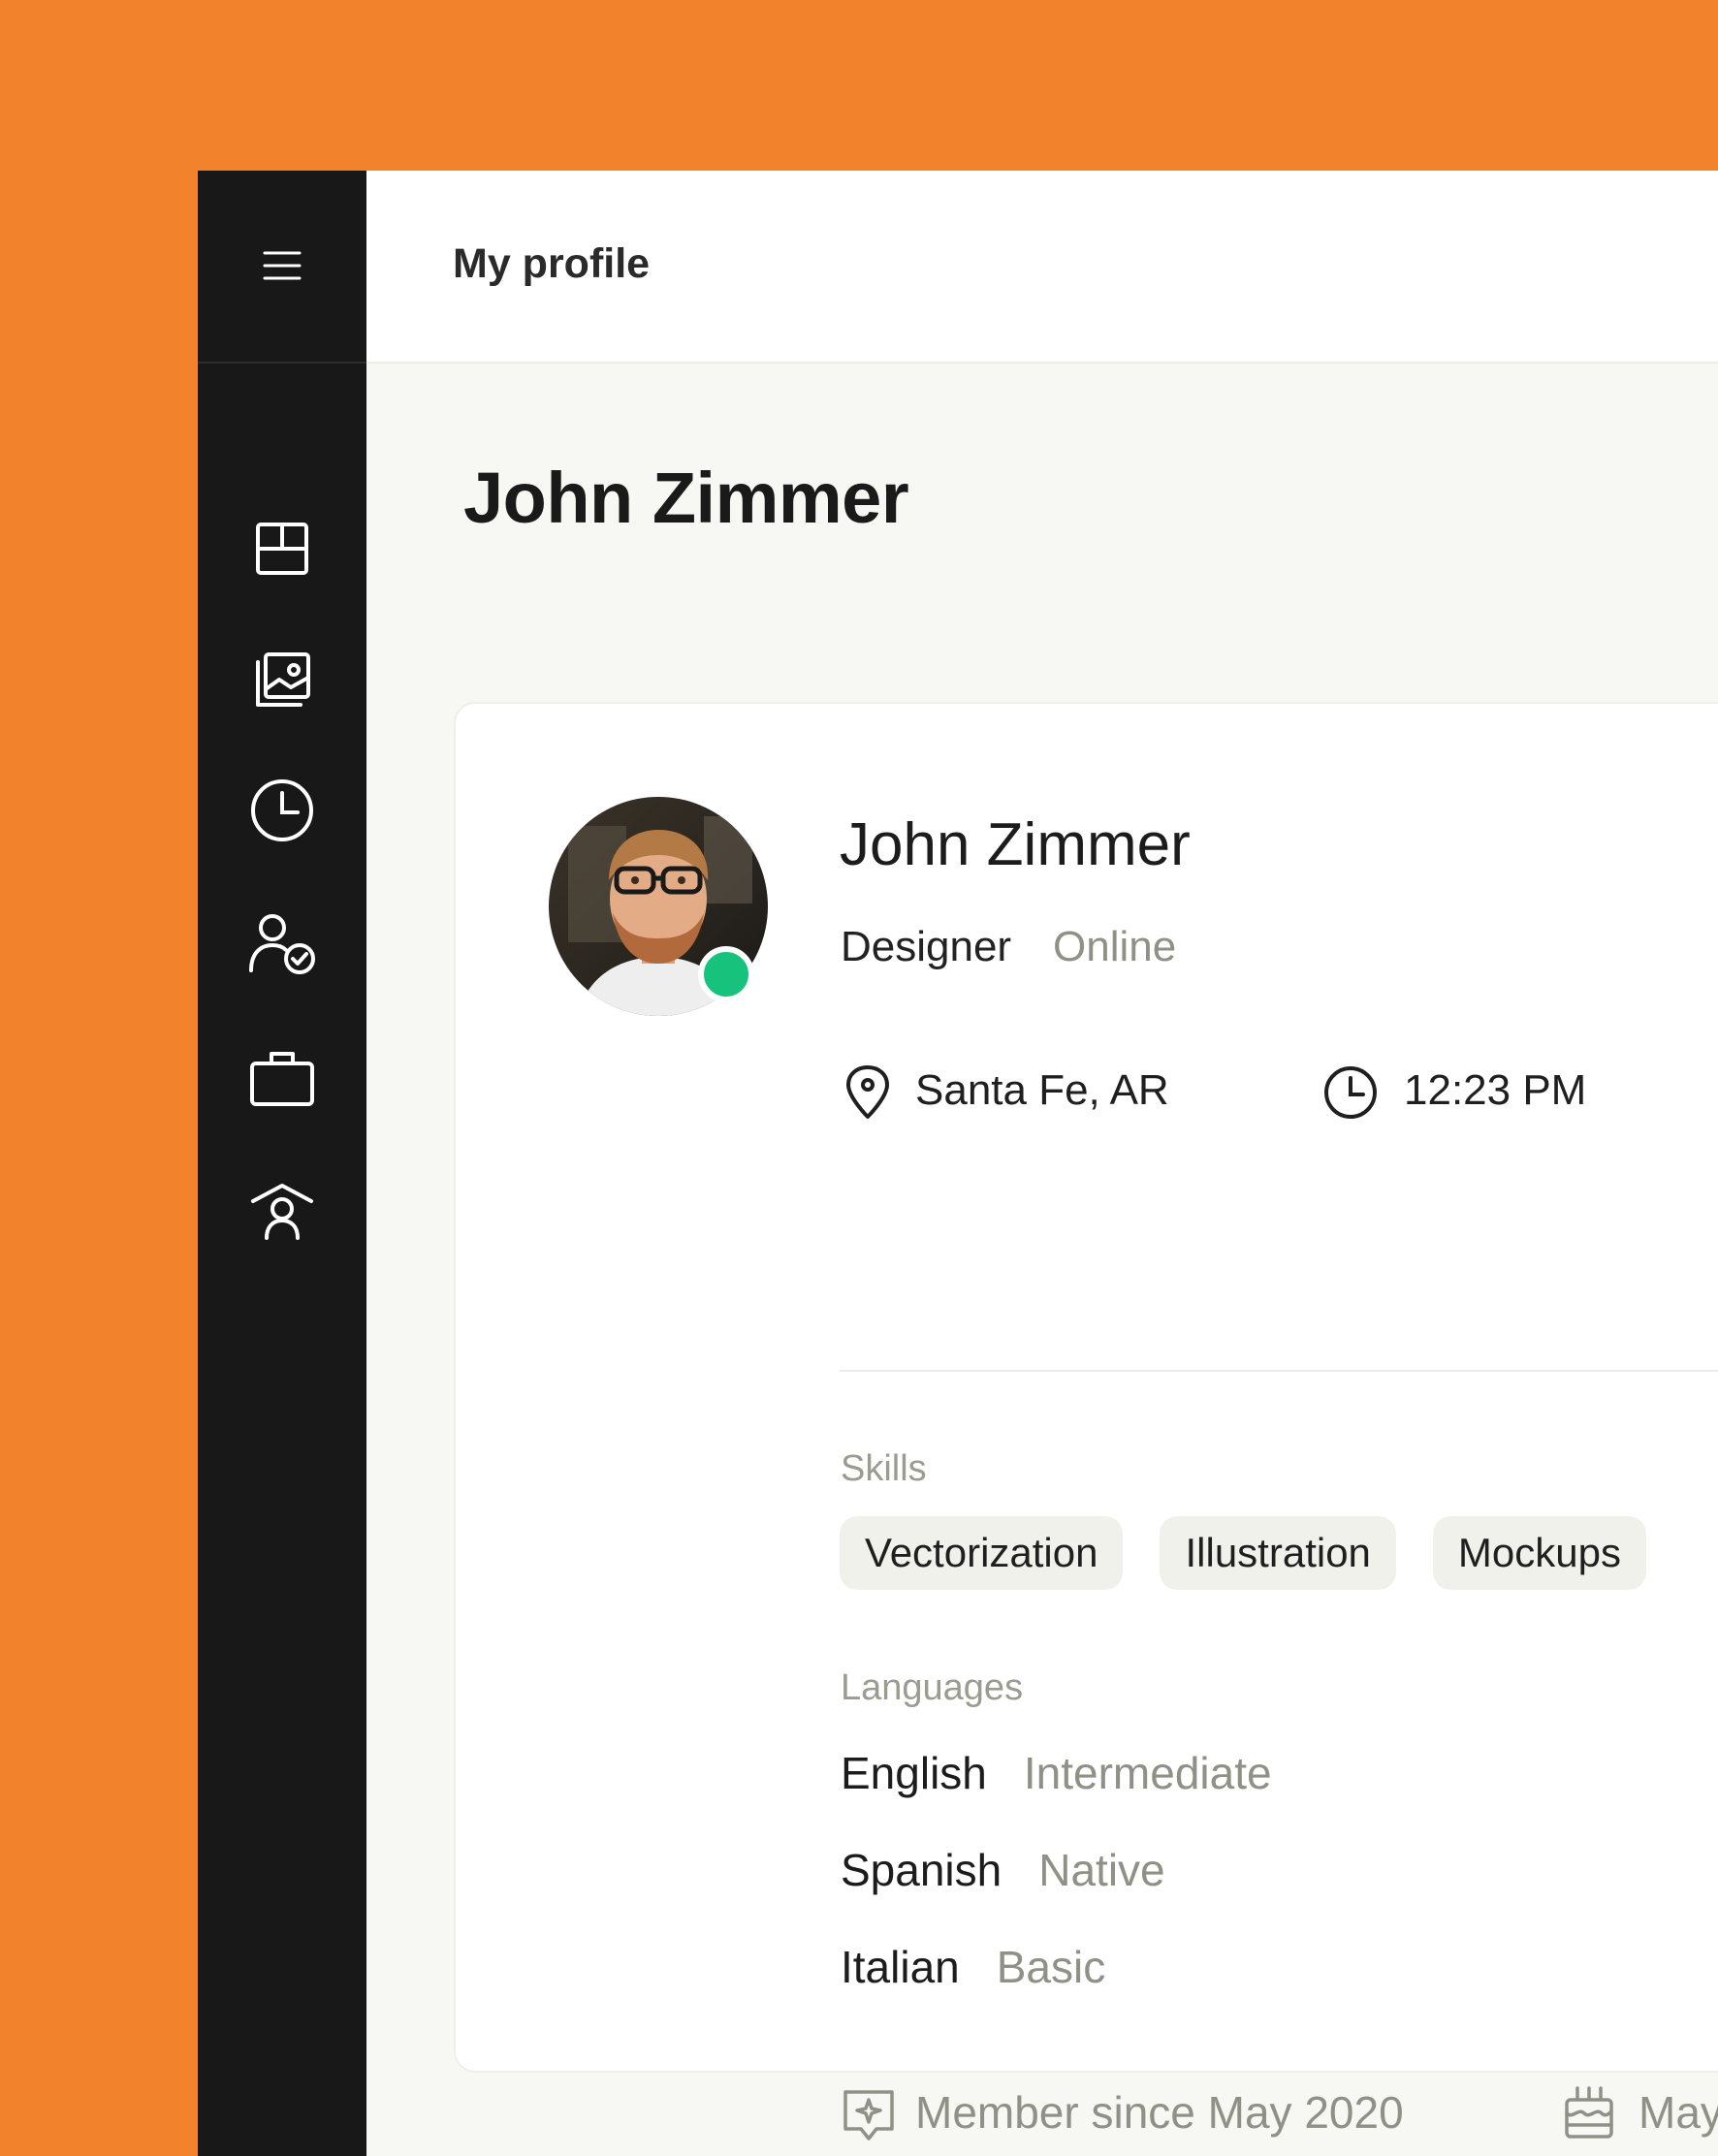 The image size is (1718, 2156). I want to click on language-name: Italian, so click(901, 1967).